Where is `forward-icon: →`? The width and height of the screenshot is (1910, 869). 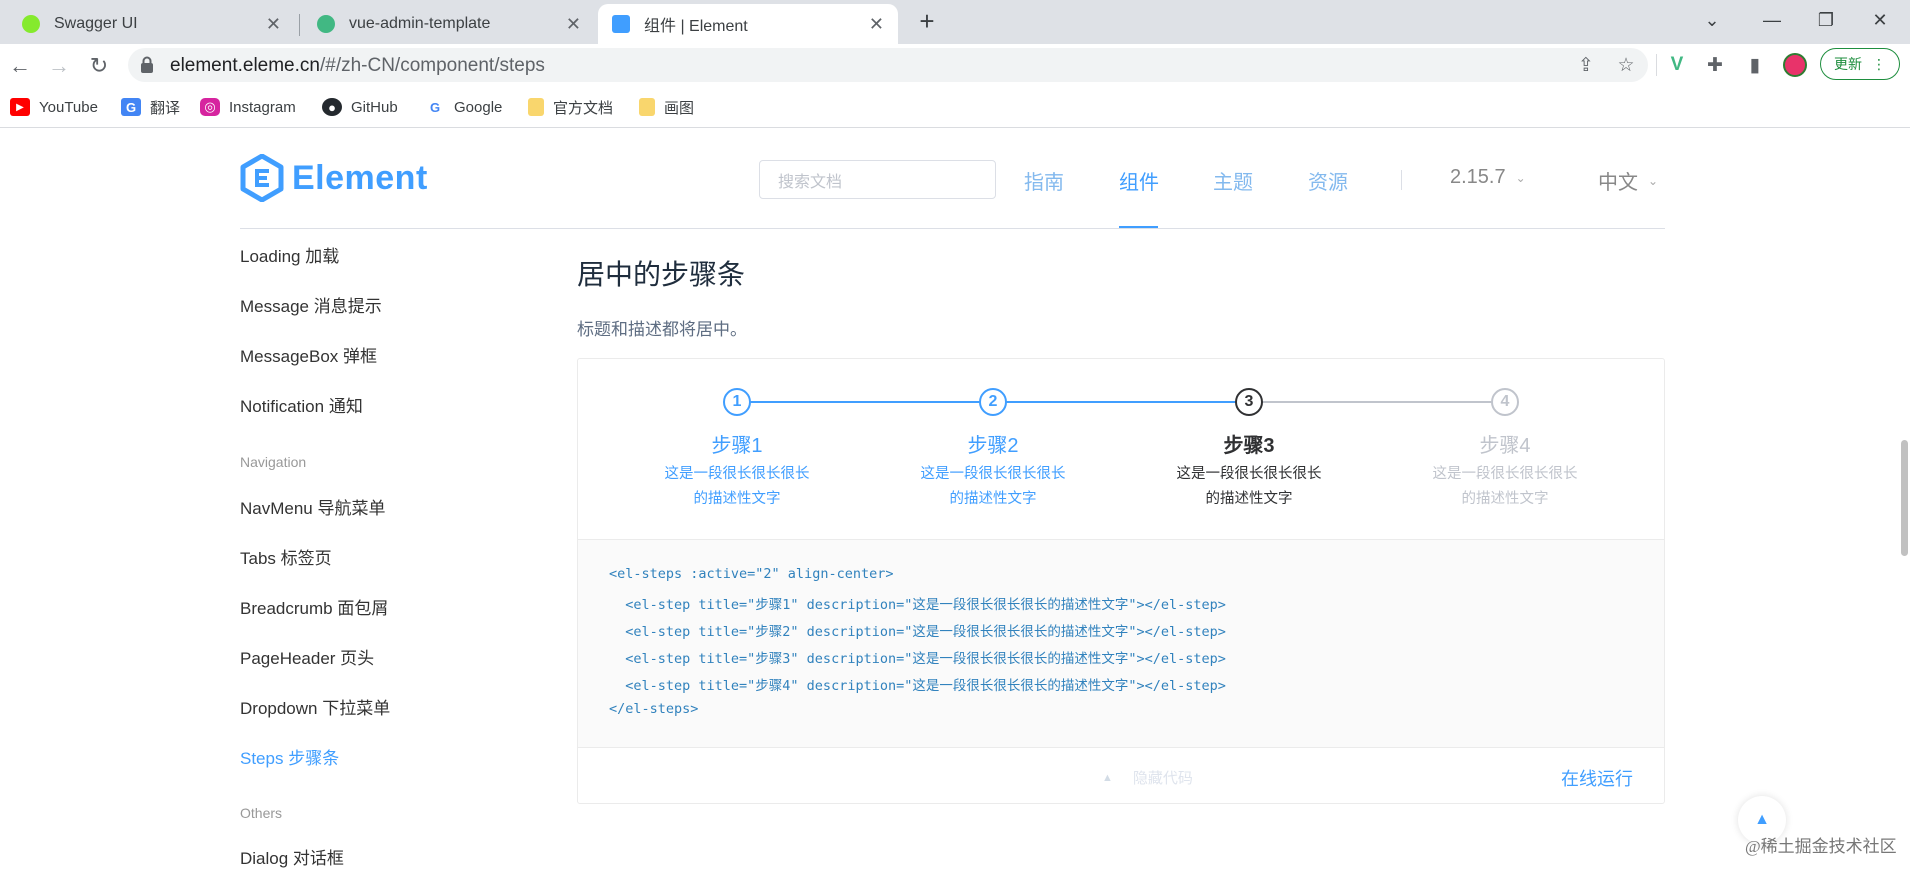 forward-icon: → is located at coordinates (59, 66).